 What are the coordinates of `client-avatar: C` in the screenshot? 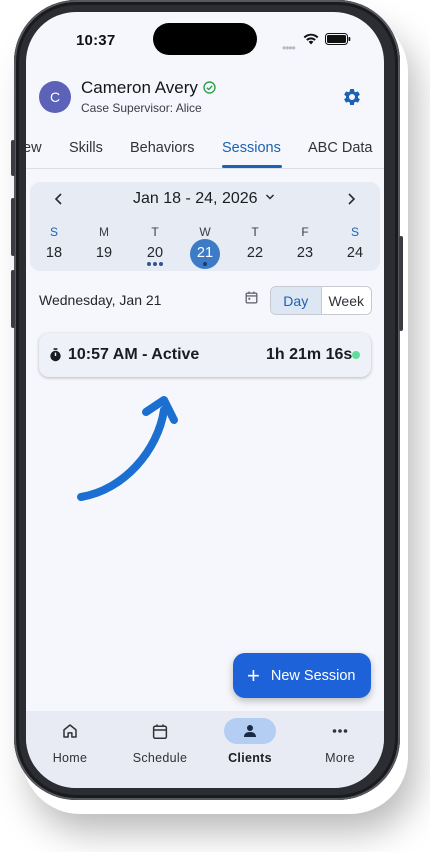 It's located at (55, 97).